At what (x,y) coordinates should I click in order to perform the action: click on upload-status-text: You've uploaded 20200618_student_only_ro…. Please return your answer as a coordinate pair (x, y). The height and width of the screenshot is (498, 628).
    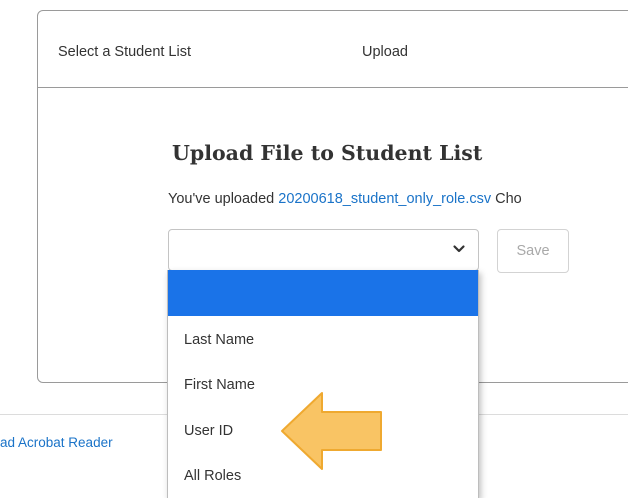
    Looking at the image, I should click on (345, 199).